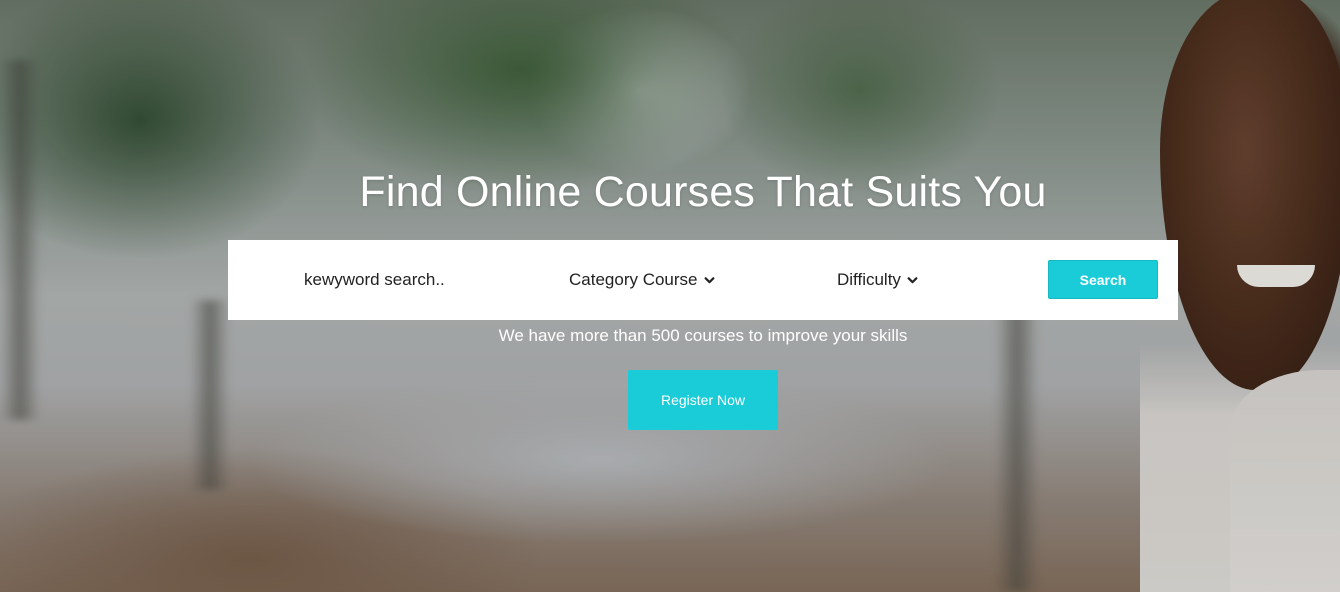 The height and width of the screenshot is (592, 1340). Describe the element at coordinates (703, 192) in the screenshot. I see `hero-title: Find Online Courses That Suits You` at that location.